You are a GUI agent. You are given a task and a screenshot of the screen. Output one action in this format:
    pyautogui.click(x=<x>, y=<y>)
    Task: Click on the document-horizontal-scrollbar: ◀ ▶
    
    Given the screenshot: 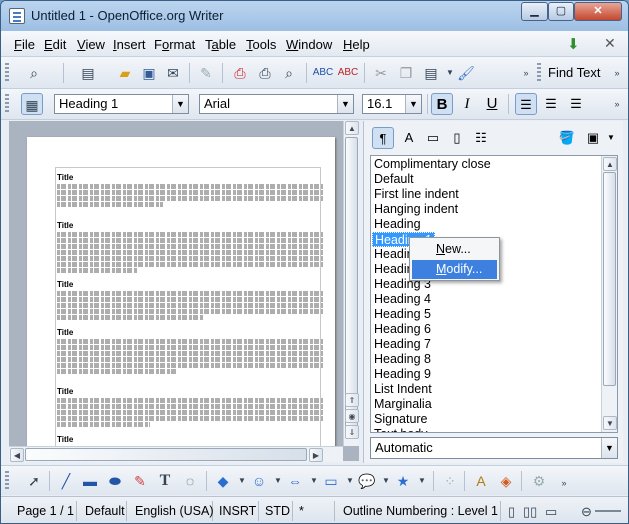 What is the action you would take?
    pyautogui.click(x=176, y=454)
    